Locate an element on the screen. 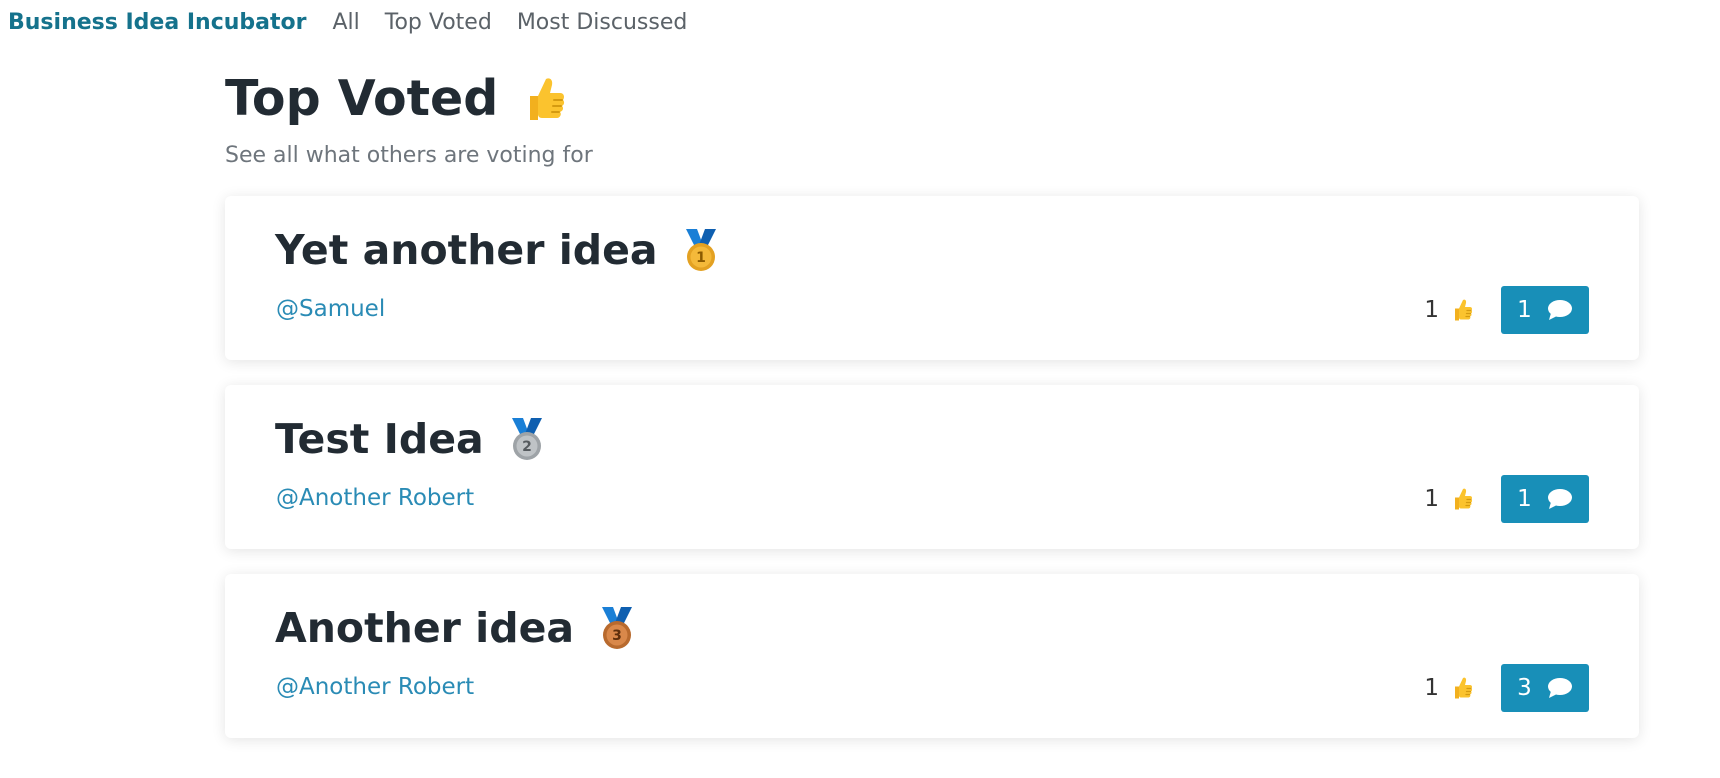 The height and width of the screenshot is (778, 1720). nav-link-most-discussed: Most Discussed is located at coordinates (602, 22).